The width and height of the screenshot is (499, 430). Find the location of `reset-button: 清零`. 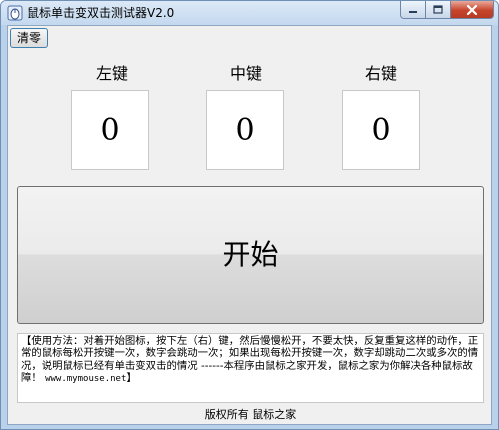

reset-button: 清零 is located at coordinates (29, 38).